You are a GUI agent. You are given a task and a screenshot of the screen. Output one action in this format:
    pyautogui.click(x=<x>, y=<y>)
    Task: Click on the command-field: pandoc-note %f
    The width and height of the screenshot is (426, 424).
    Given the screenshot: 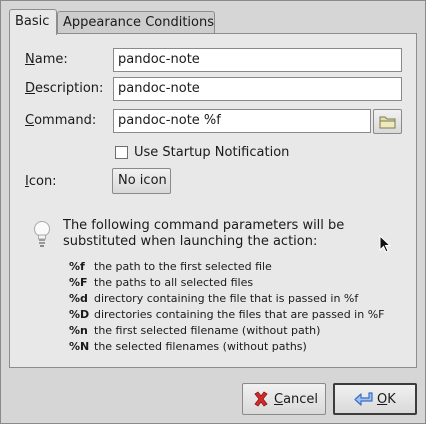 What is the action you would take?
    pyautogui.click(x=242, y=121)
    